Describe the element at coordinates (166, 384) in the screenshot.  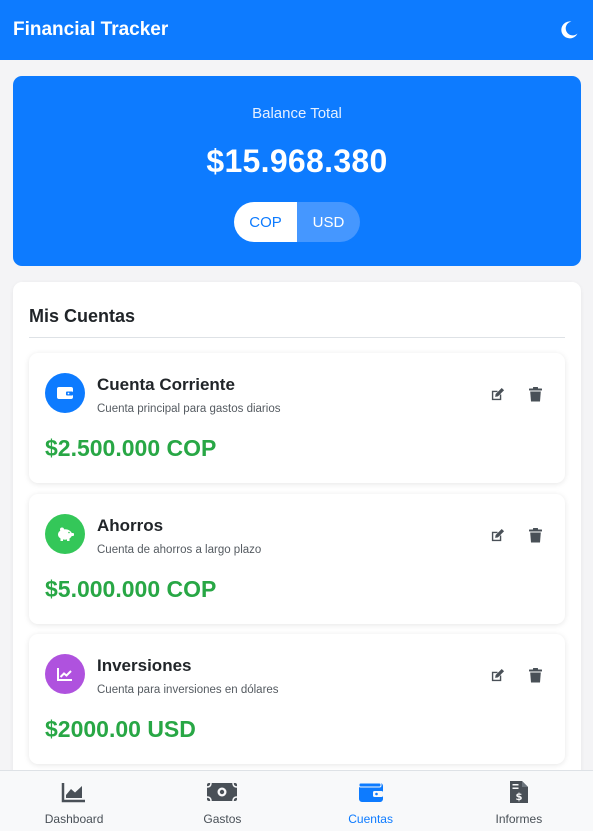
I see `account-name: Cuenta Corriente` at that location.